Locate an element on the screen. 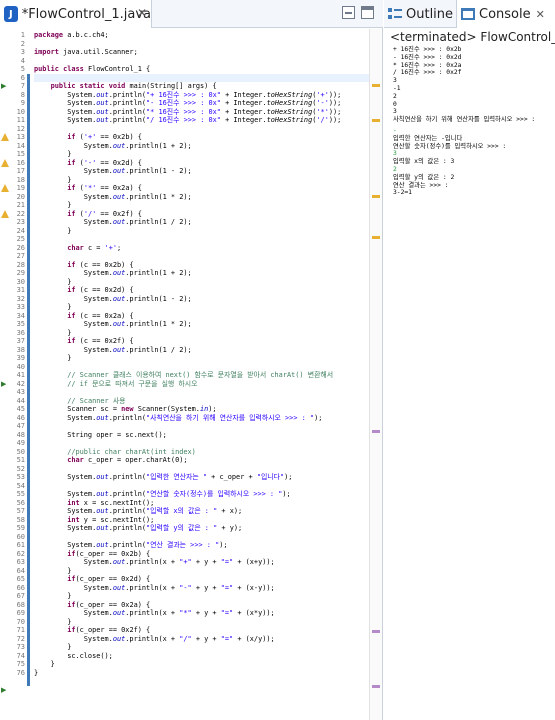 The height and width of the screenshot is (720, 555). line-number: 17 is located at coordinates (20, 171).